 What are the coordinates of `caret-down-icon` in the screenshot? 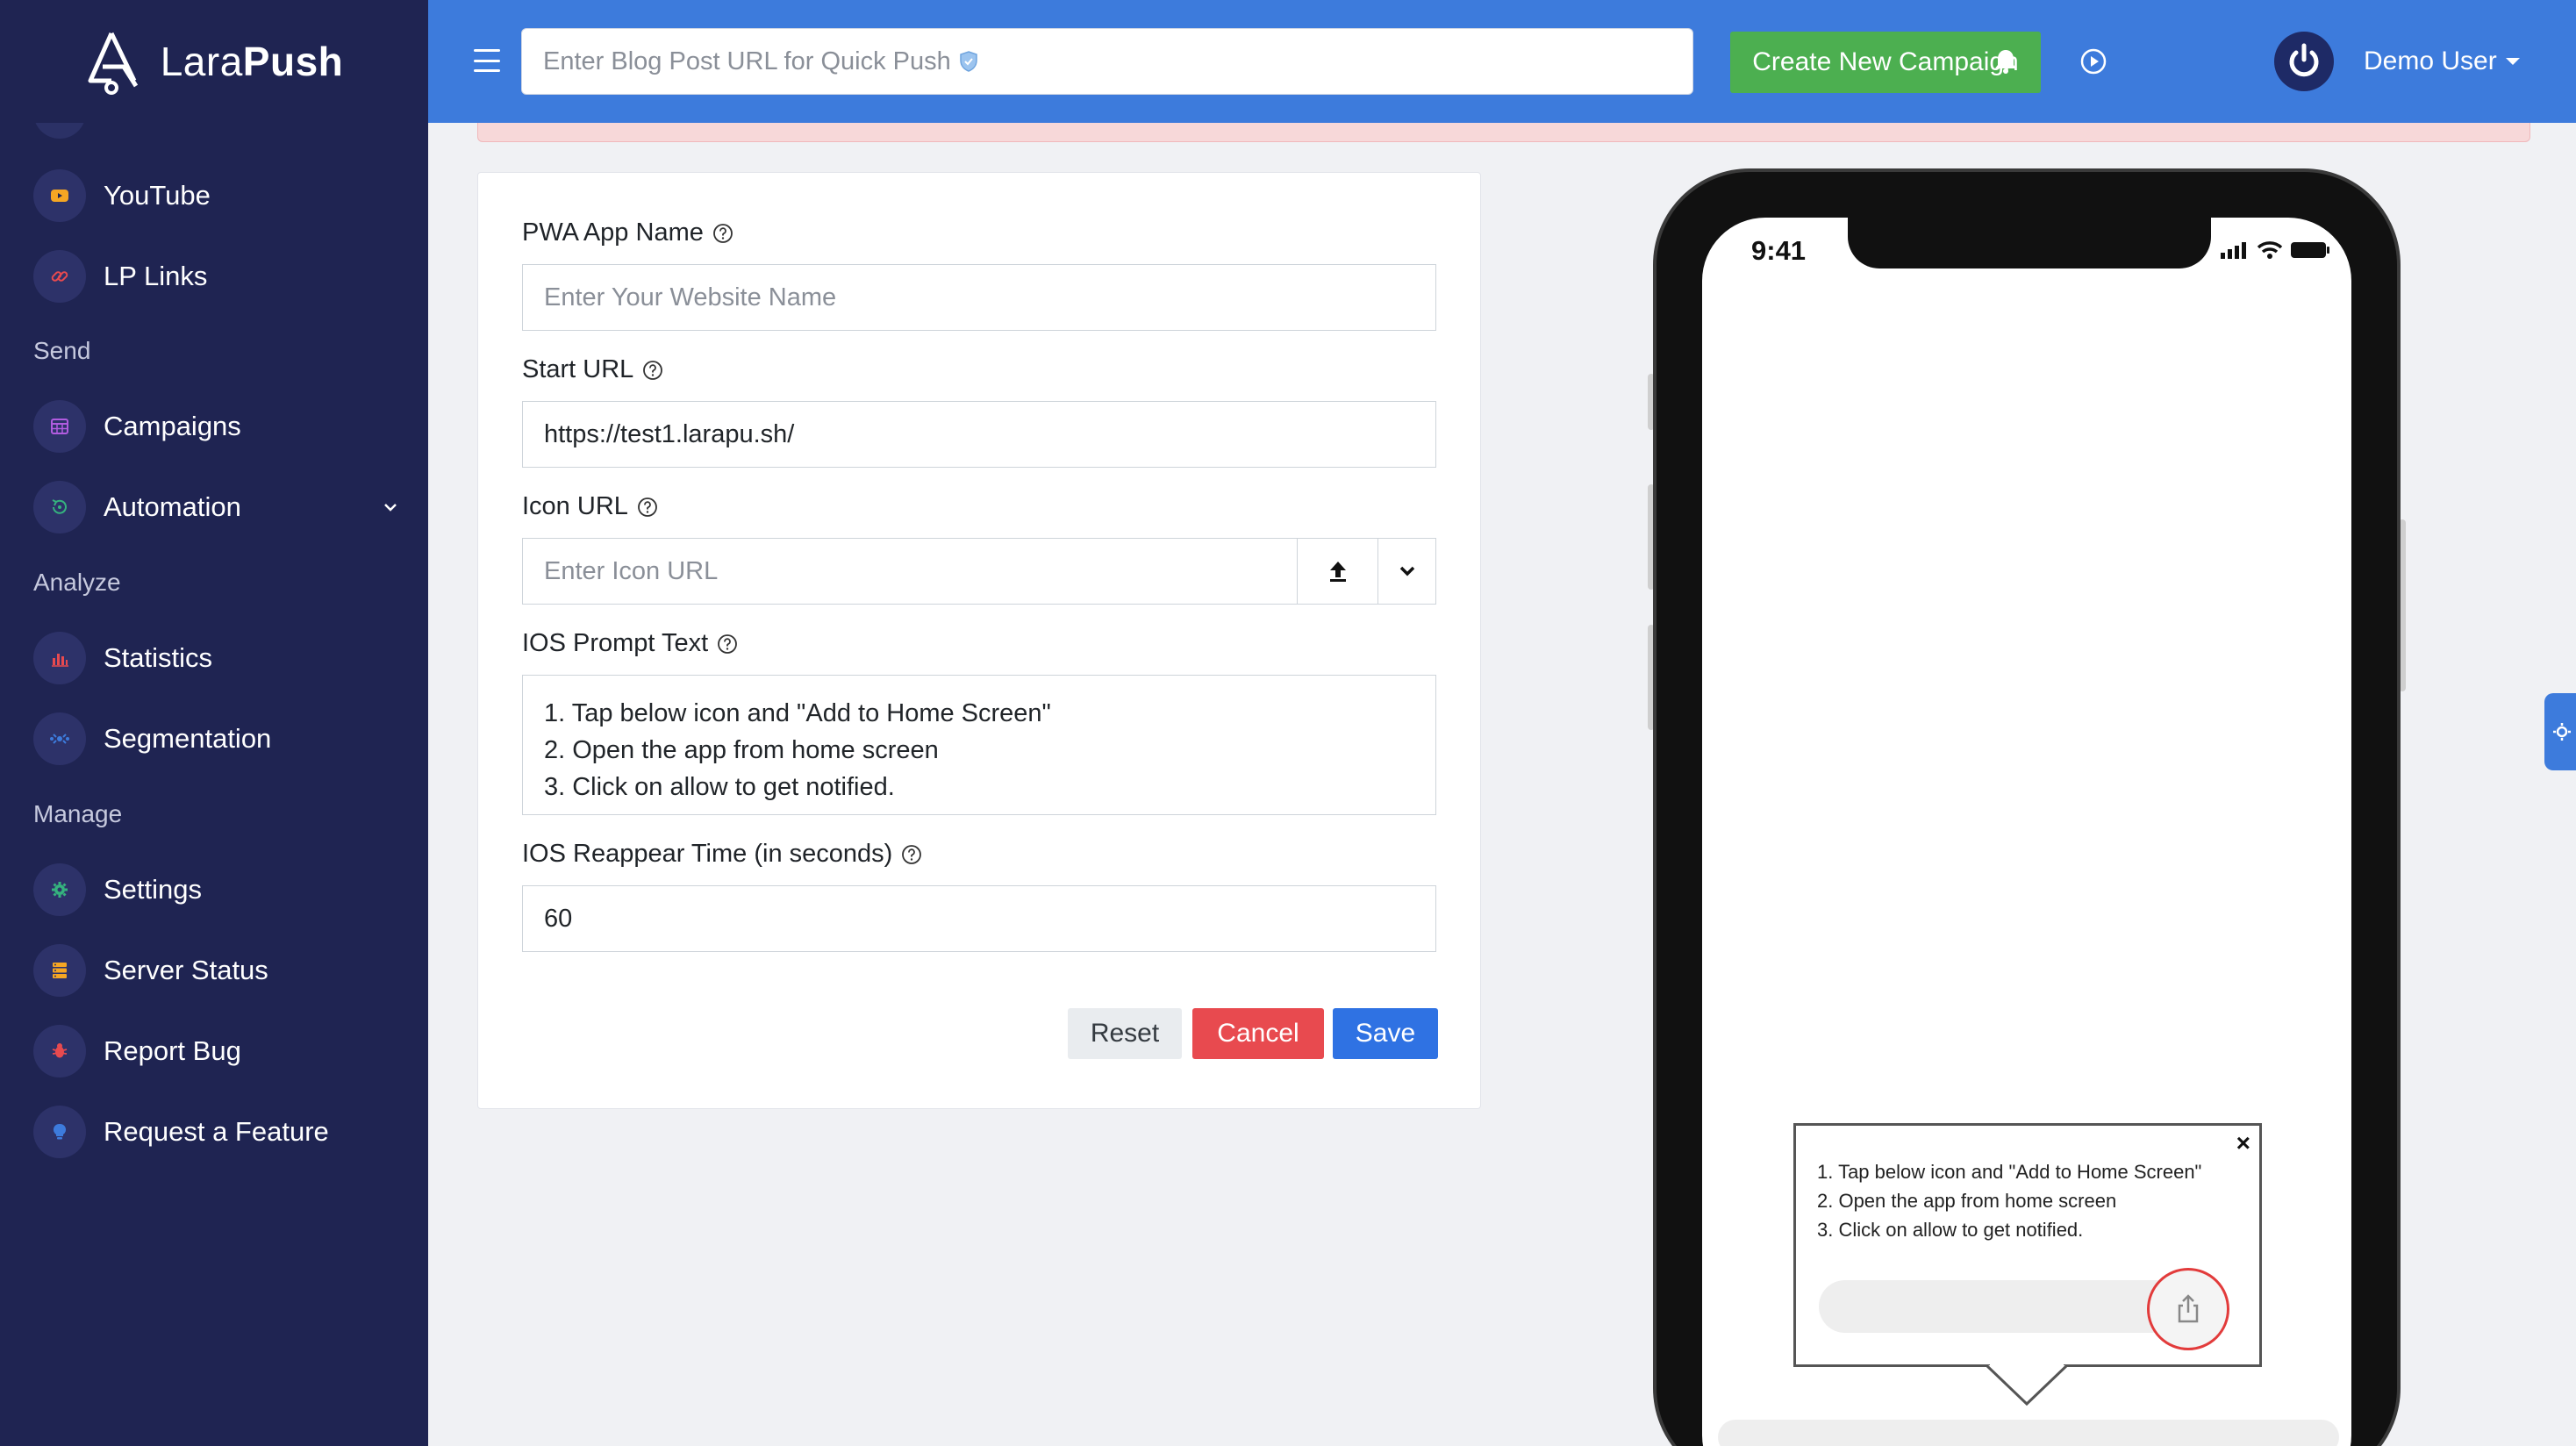 It's located at (2512, 61).